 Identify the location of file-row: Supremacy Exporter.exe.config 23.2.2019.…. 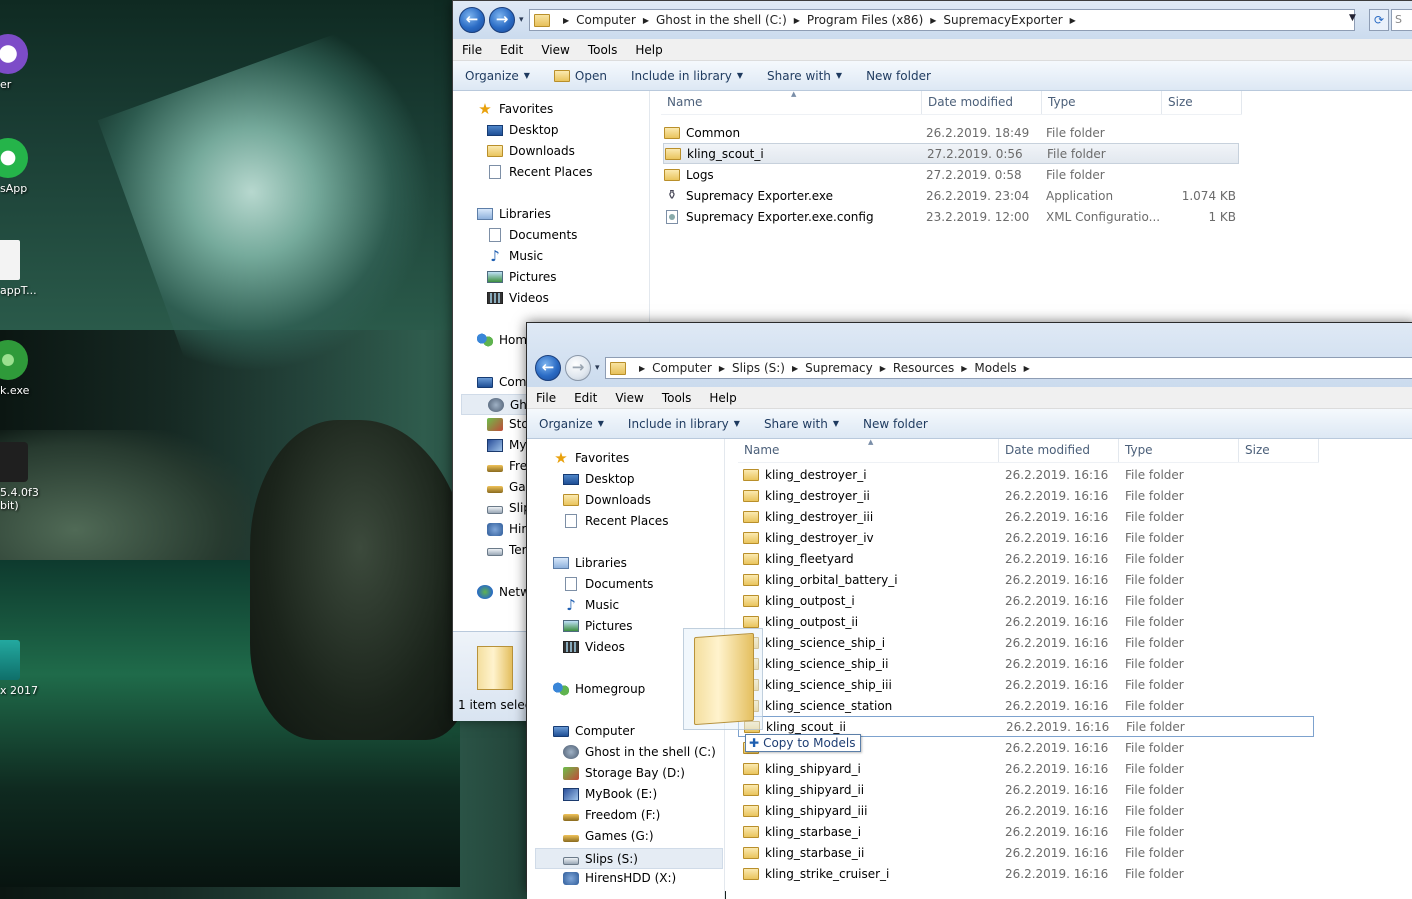
(950, 216).